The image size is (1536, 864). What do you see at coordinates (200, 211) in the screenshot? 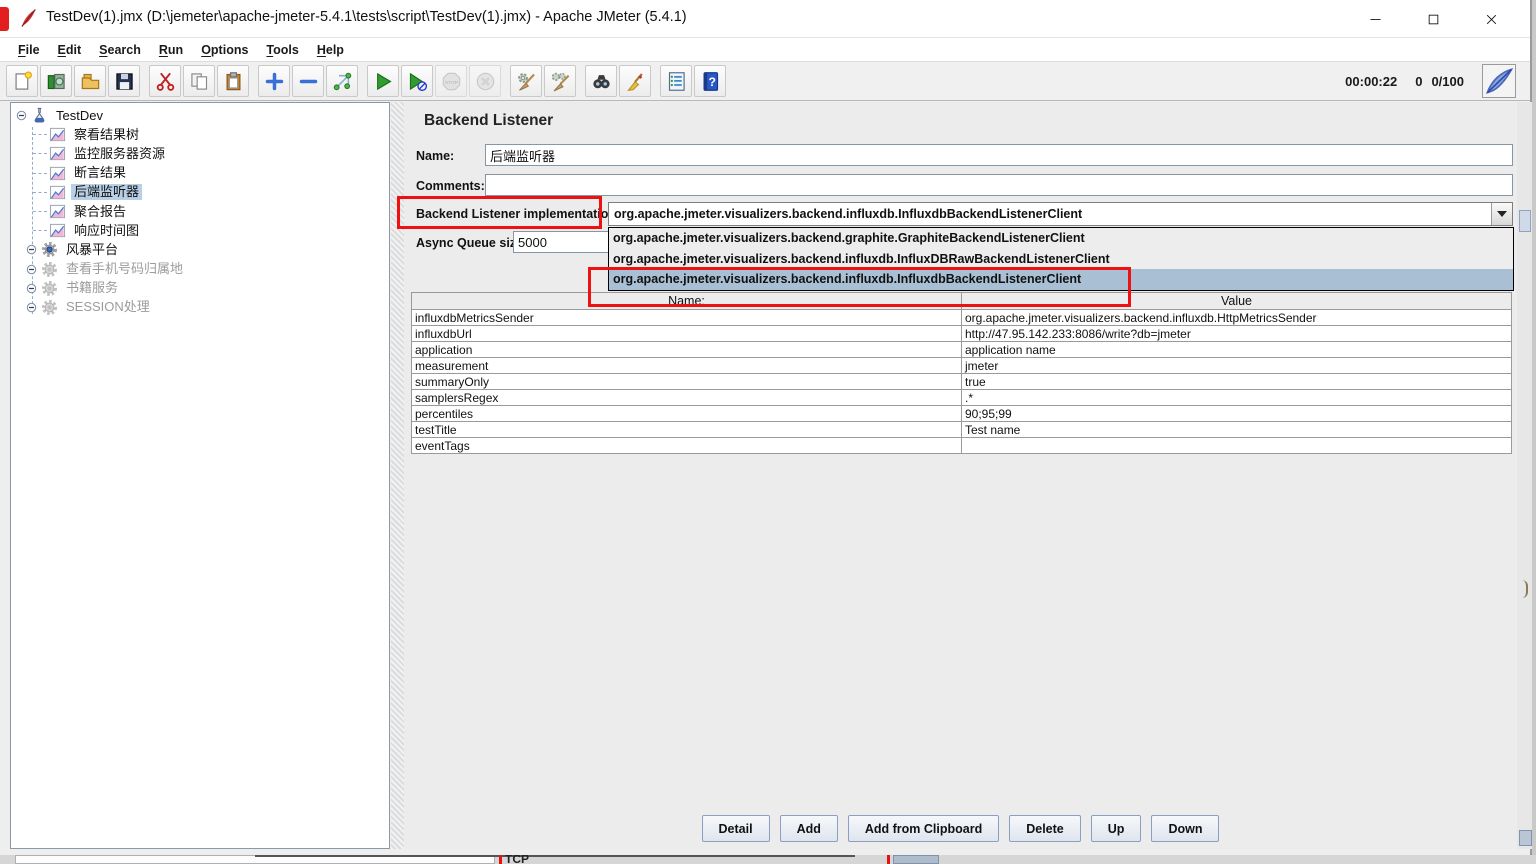
I see `tree-item-聚合报告: 聚合报告` at bounding box center [200, 211].